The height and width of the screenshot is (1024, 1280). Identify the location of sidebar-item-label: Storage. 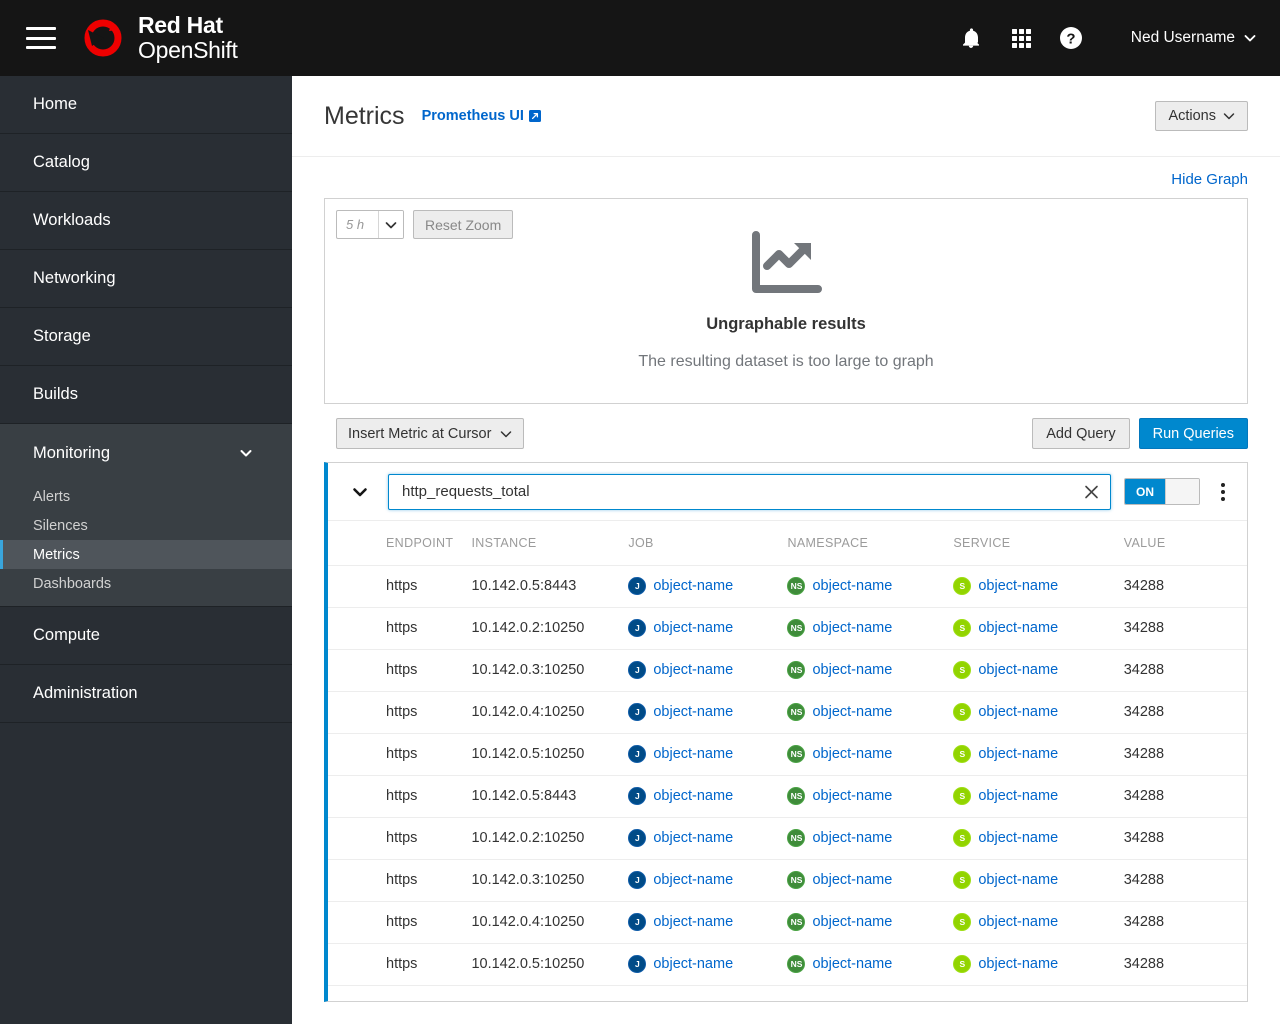
(62, 336).